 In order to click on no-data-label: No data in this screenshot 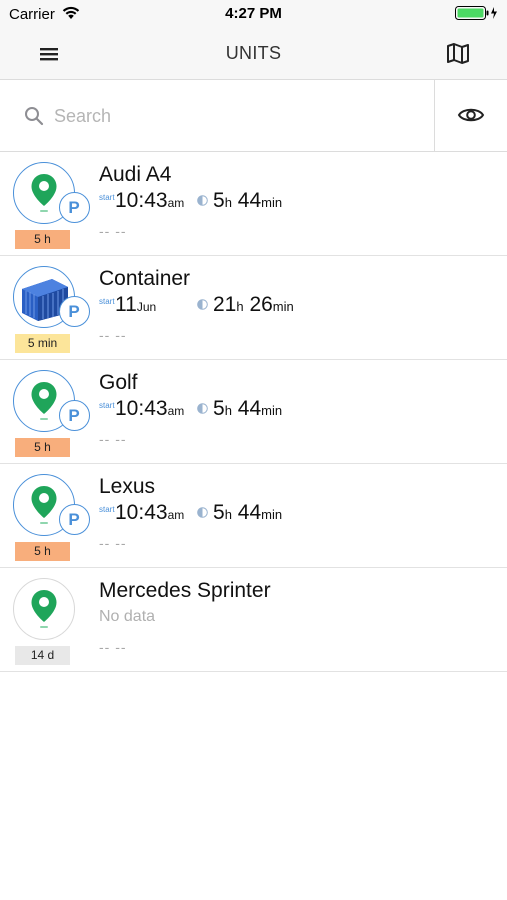, I will do `click(127, 616)`.